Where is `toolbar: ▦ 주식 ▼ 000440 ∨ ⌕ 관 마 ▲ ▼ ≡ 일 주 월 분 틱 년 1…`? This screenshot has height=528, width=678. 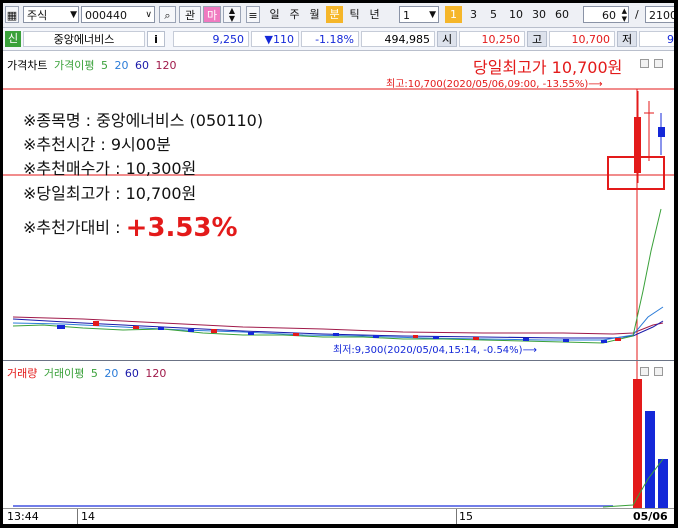
toolbar: ▦ 주식 ▼ 000440 ∨ ⌕ 관 마 ▲ ▼ ≡ 일 주 월 분 틱 년 1… is located at coordinates (338, 15).